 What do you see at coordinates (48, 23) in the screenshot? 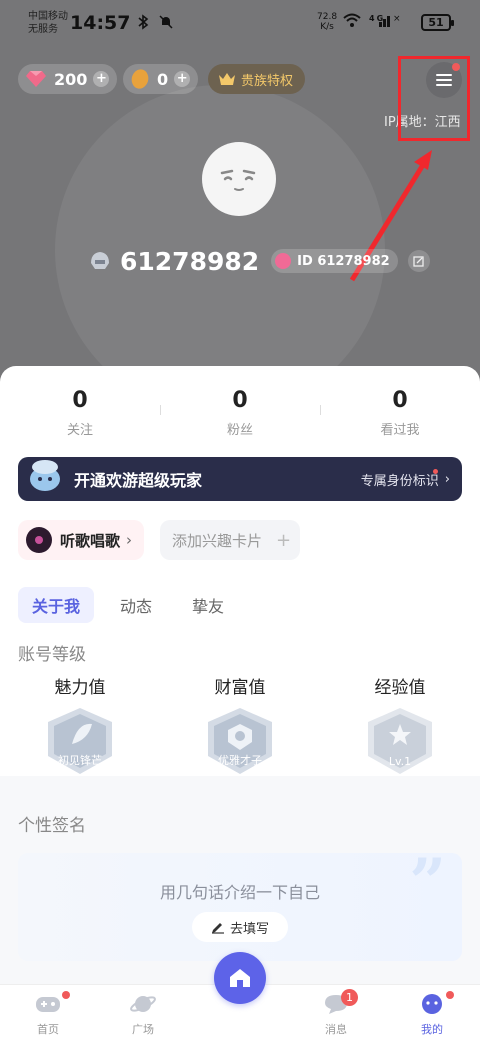
I see `carrier-info: 中国移动 无服务` at bounding box center [48, 23].